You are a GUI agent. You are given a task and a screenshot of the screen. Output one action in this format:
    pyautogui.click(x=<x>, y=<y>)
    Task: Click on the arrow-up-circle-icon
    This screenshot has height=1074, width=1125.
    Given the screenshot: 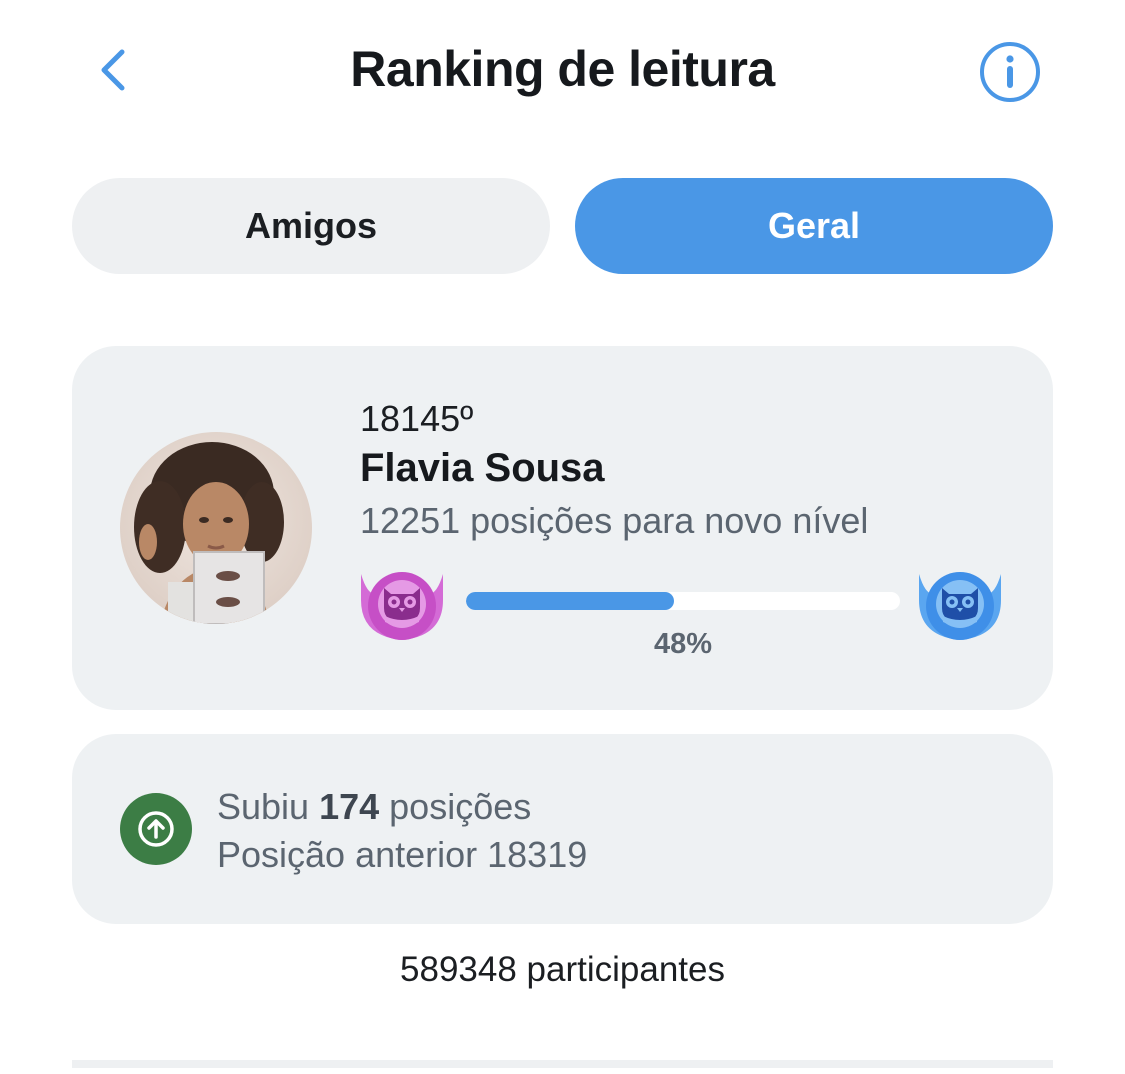 What is the action you would take?
    pyautogui.click(x=156, y=829)
    